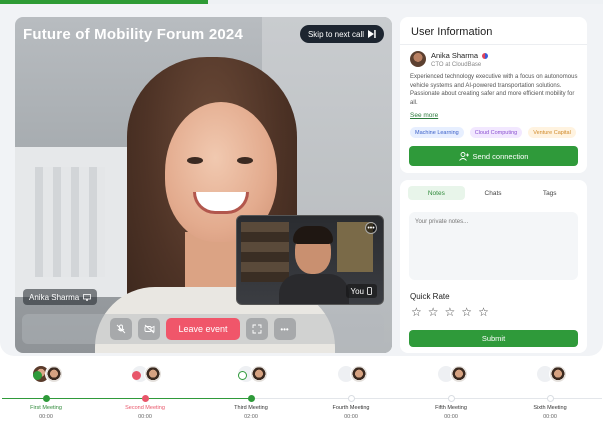 The height and width of the screenshot is (431, 603). Describe the element at coordinates (485, 56) in the screenshot. I see `flag-icon` at that location.